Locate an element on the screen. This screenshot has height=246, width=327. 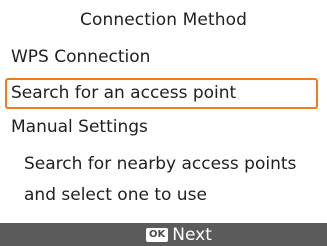
footer-bar: OK Next is located at coordinates (163, 234).